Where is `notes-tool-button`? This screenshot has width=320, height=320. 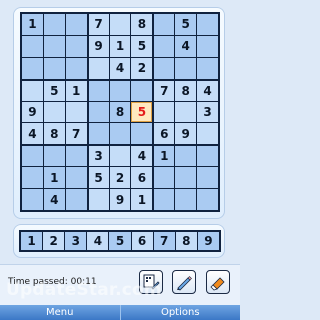 notes-tool-button is located at coordinates (151, 282).